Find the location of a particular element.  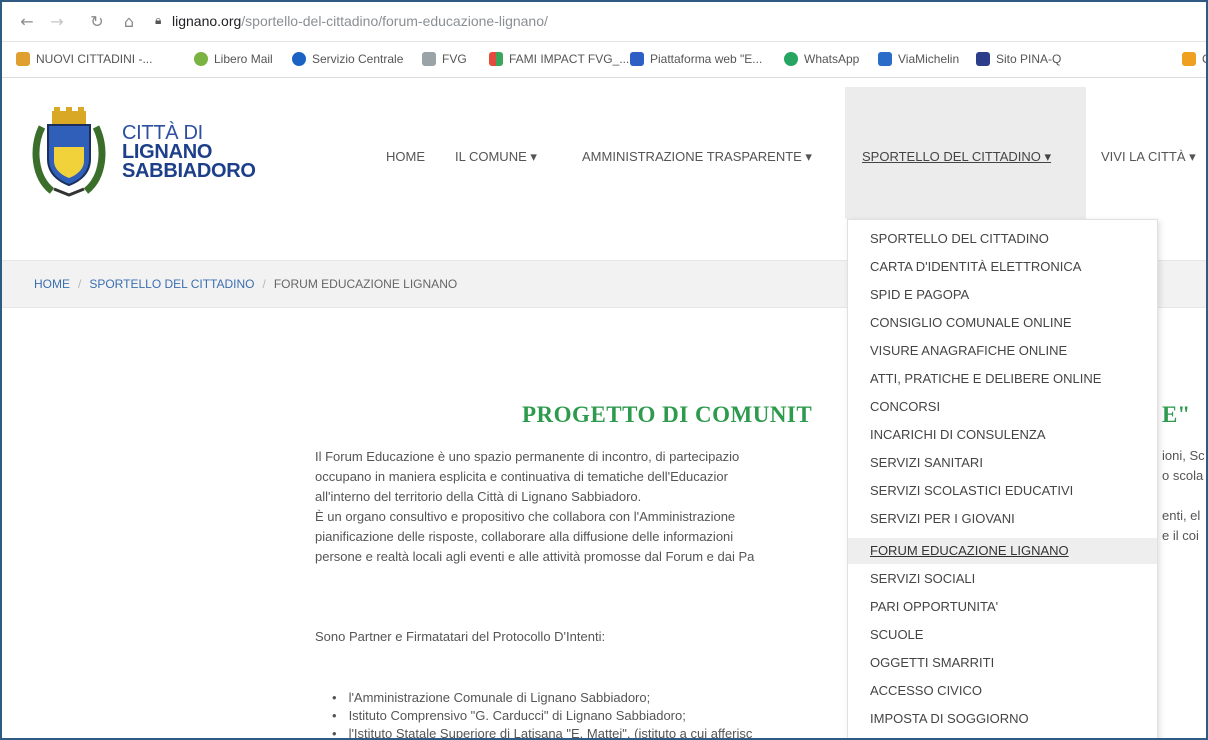

dropdown-item-servizi-sanitari: SERVIZI SANITARI is located at coordinates (1002, 463).